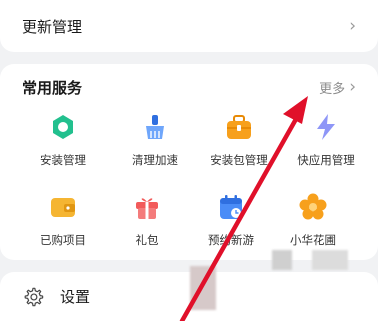  What do you see at coordinates (63, 127) in the screenshot?
I see `install-manager-icon` at bounding box center [63, 127].